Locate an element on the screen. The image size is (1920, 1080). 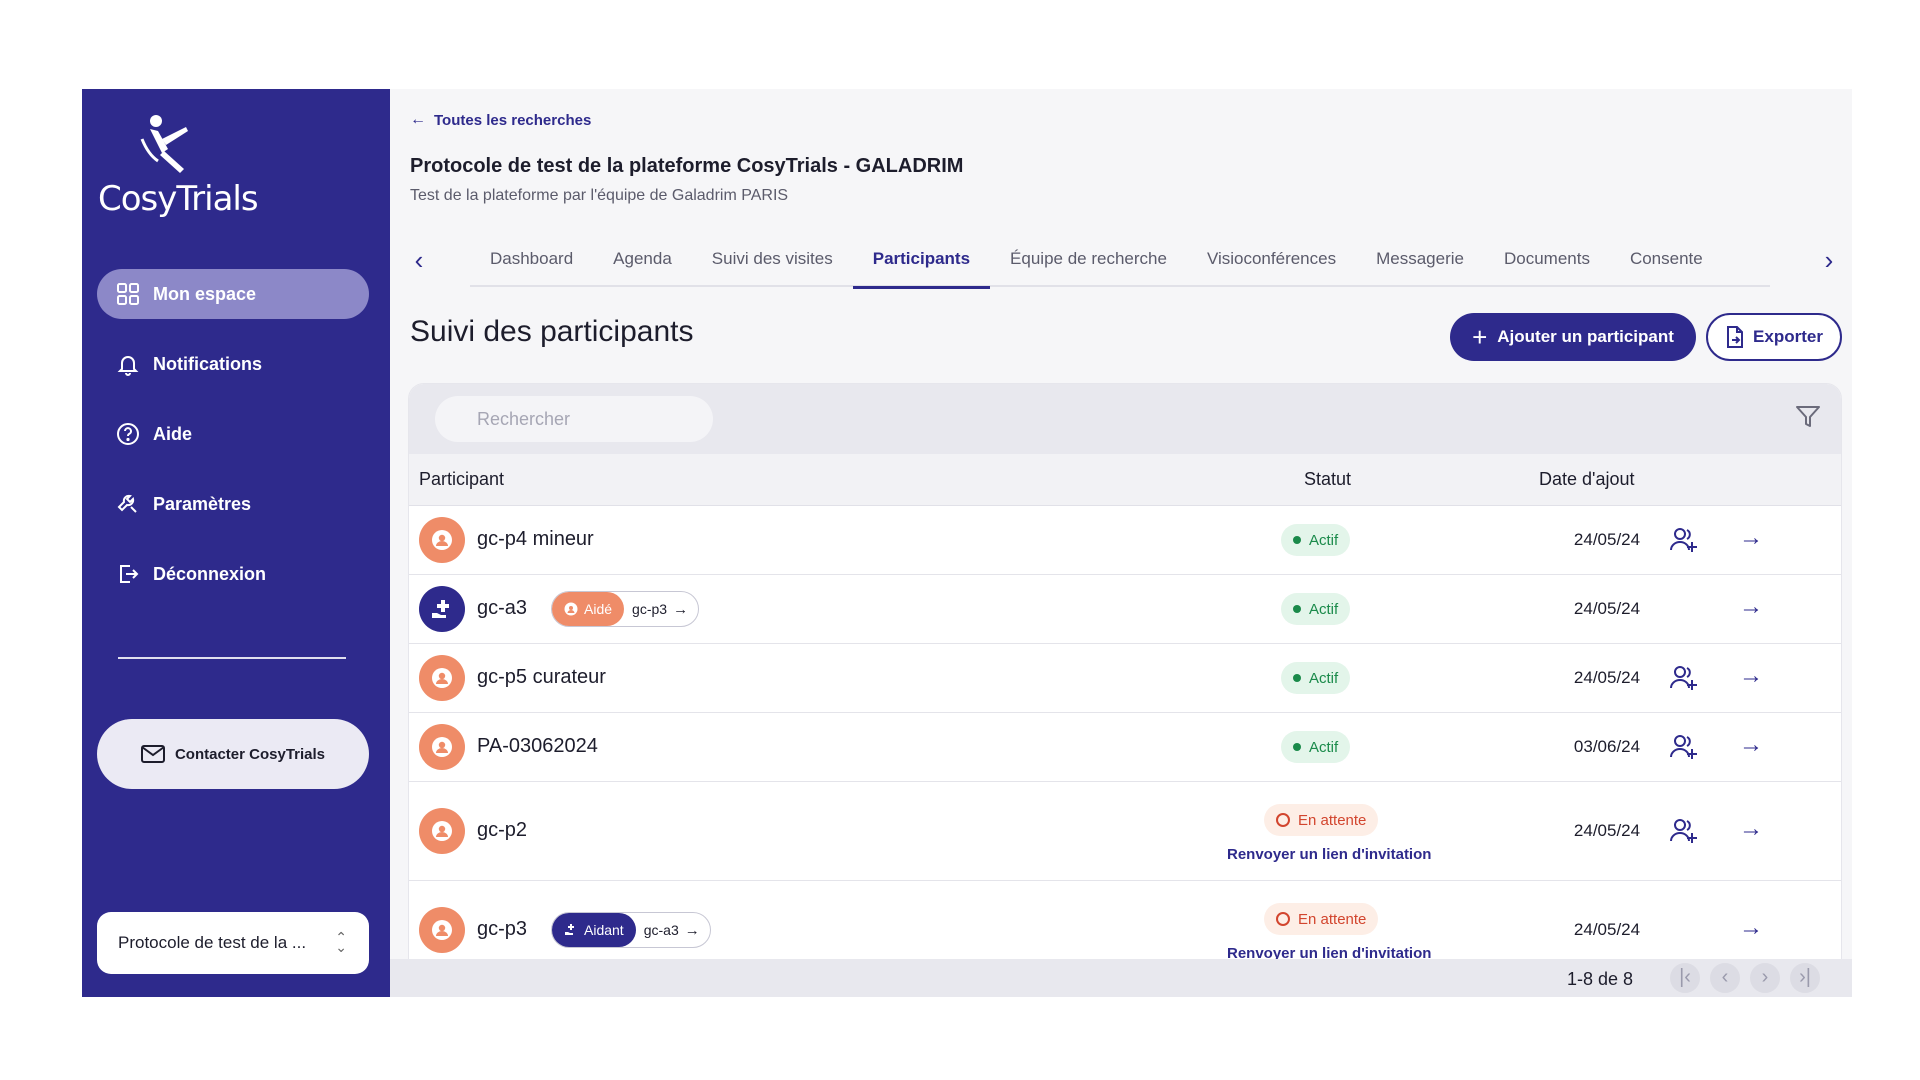
tab-suivi-des-visites: Suivi des visites is located at coordinates (772, 263).